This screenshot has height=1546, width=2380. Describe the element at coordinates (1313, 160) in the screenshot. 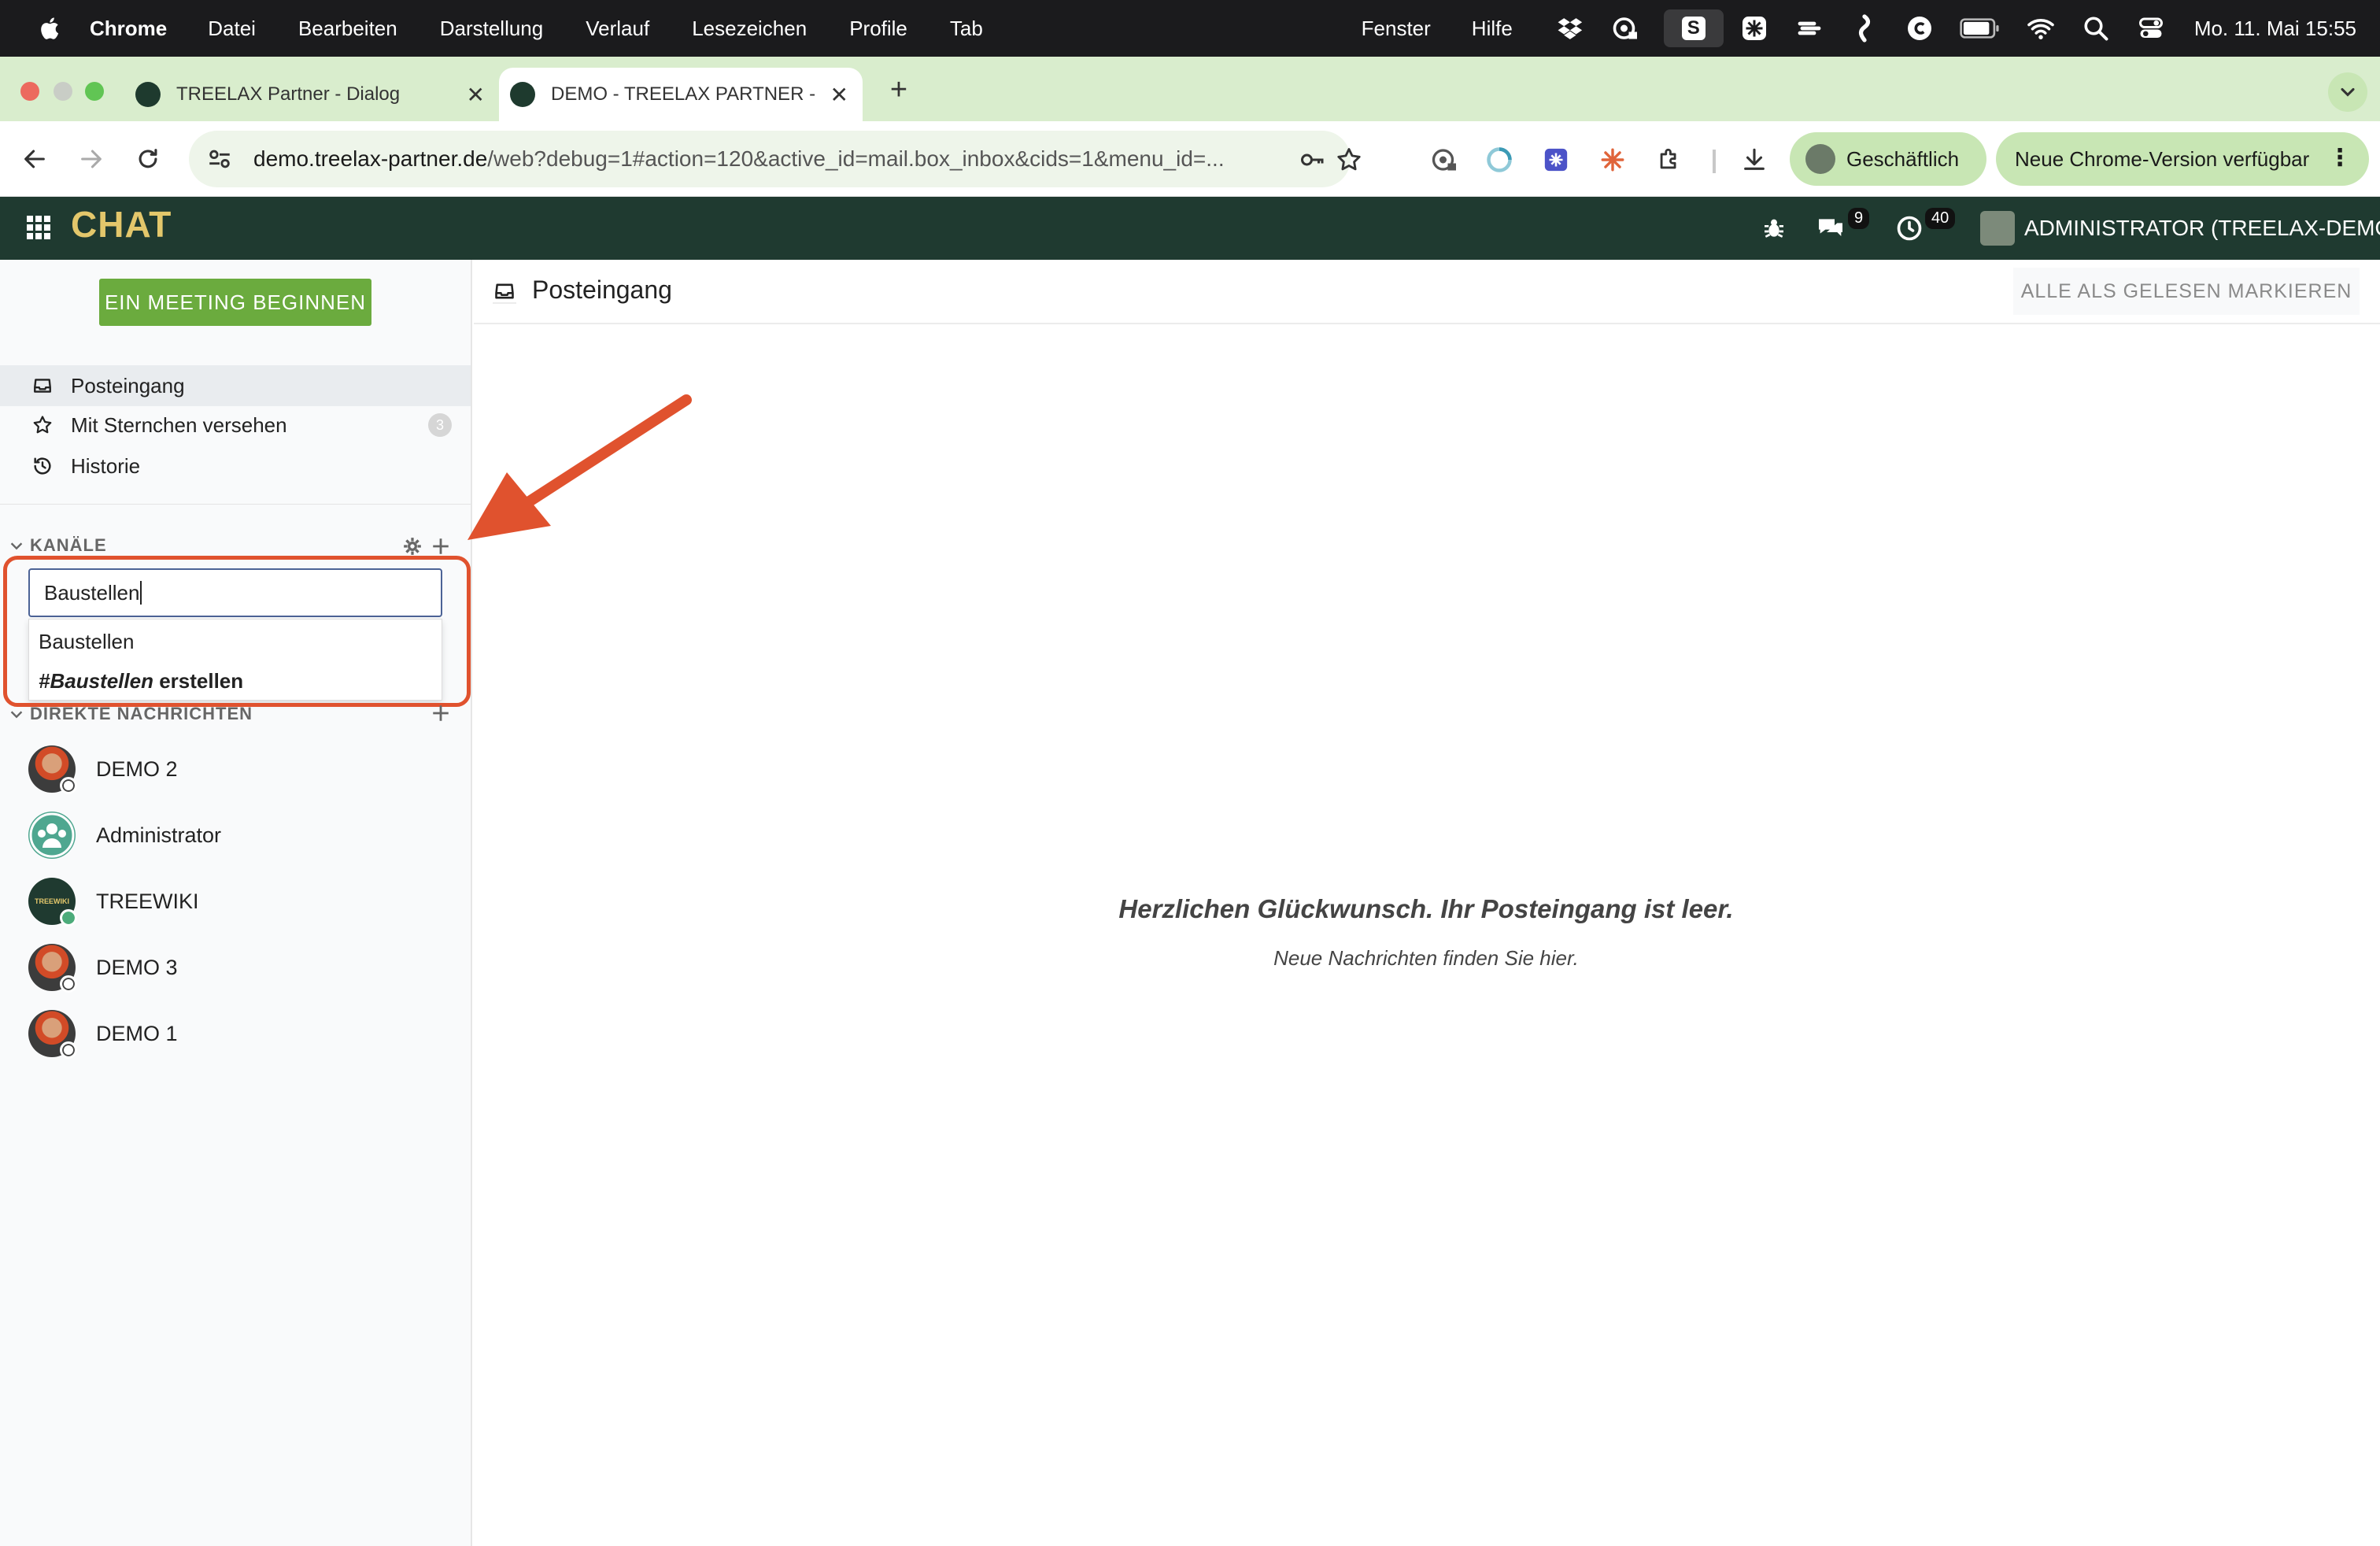

I see `key-icon` at that location.